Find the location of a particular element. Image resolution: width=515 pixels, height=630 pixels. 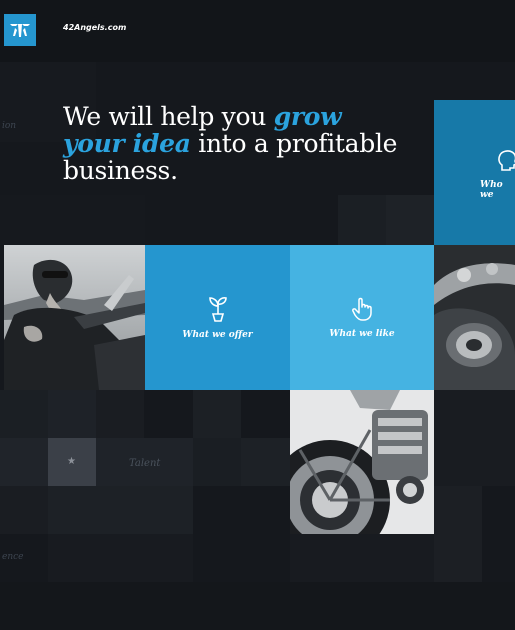

talent-label: Talent is located at coordinates (144, 463).